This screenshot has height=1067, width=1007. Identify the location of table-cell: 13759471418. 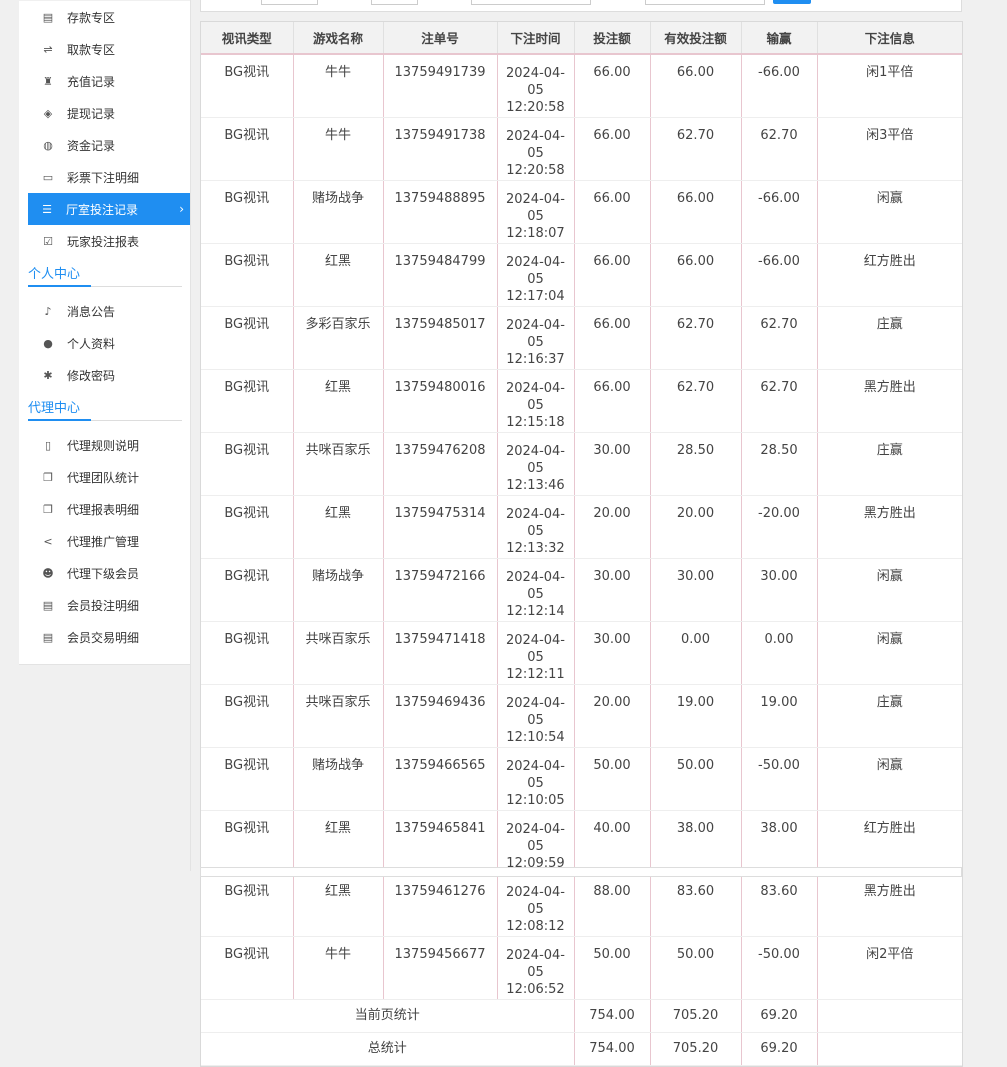
(440, 653).